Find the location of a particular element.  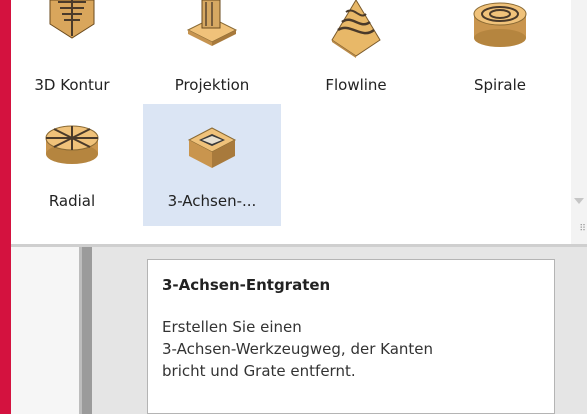

tool-projection: Projektion is located at coordinates (212, 52).